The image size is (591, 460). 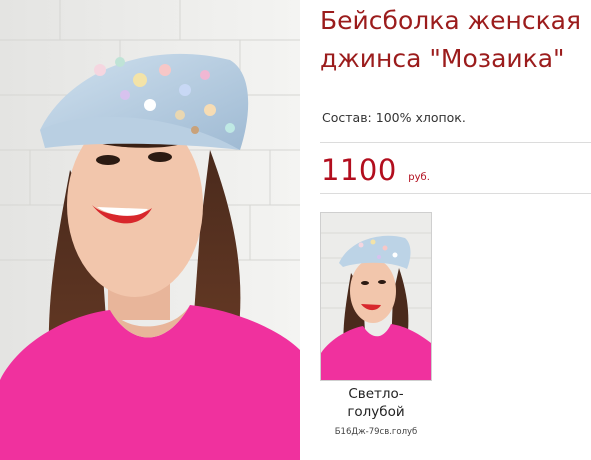 I want to click on price-value: 1100, so click(x=359, y=170).